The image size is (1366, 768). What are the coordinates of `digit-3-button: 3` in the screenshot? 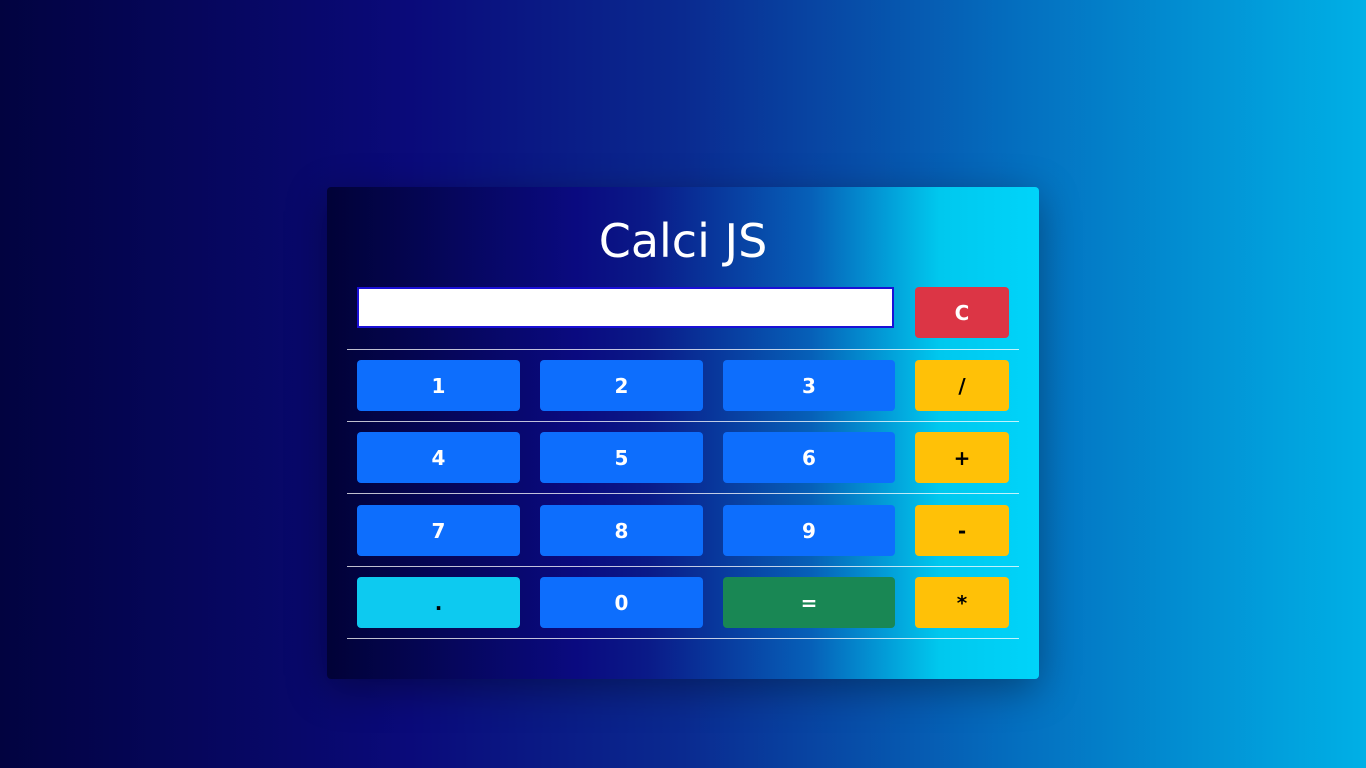 It's located at (809, 385).